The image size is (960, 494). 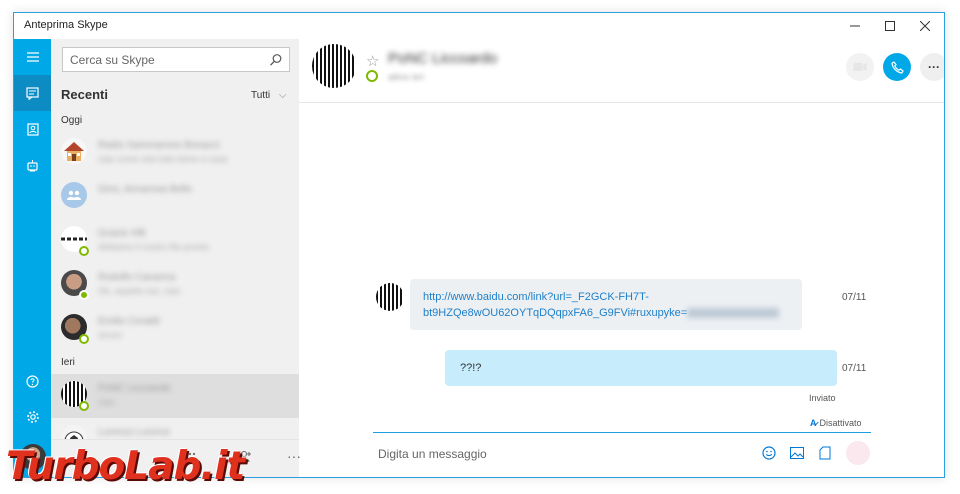 I want to click on file-icon, so click(x=825, y=453).